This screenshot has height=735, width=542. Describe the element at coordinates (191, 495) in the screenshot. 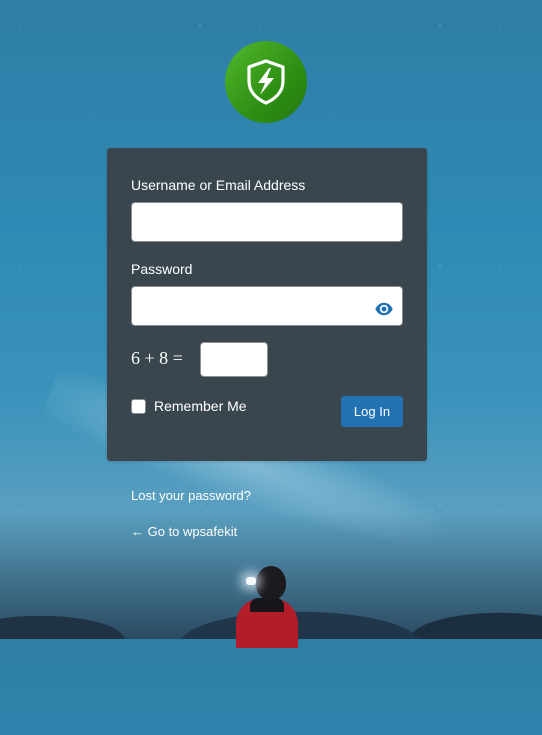

I see `lost-password-link: Lost your password?` at that location.